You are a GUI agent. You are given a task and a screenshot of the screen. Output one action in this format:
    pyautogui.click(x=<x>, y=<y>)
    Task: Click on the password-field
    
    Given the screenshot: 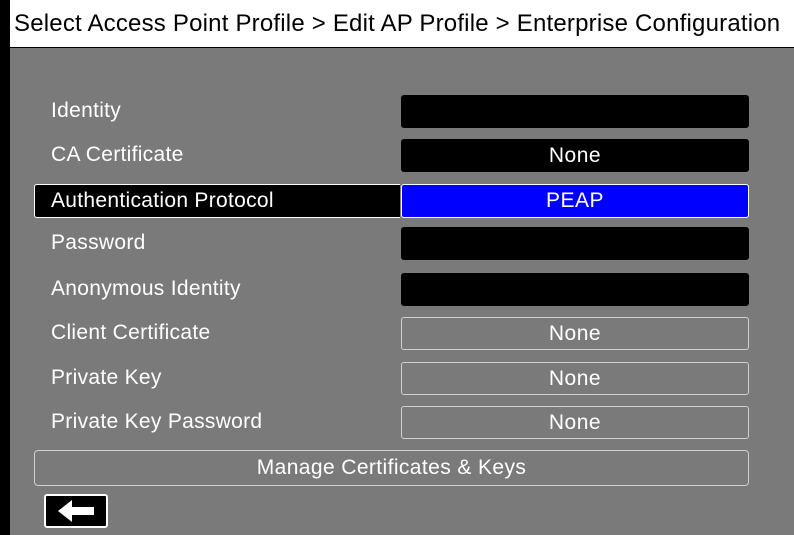 What is the action you would take?
    pyautogui.click(x=575, y=243)
    